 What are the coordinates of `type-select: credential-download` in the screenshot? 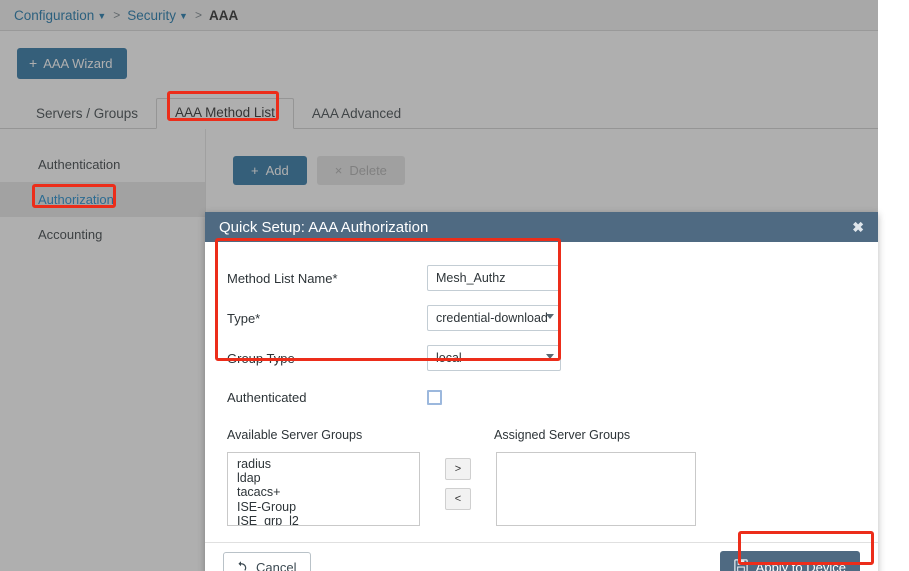 It's located at (494, 318).